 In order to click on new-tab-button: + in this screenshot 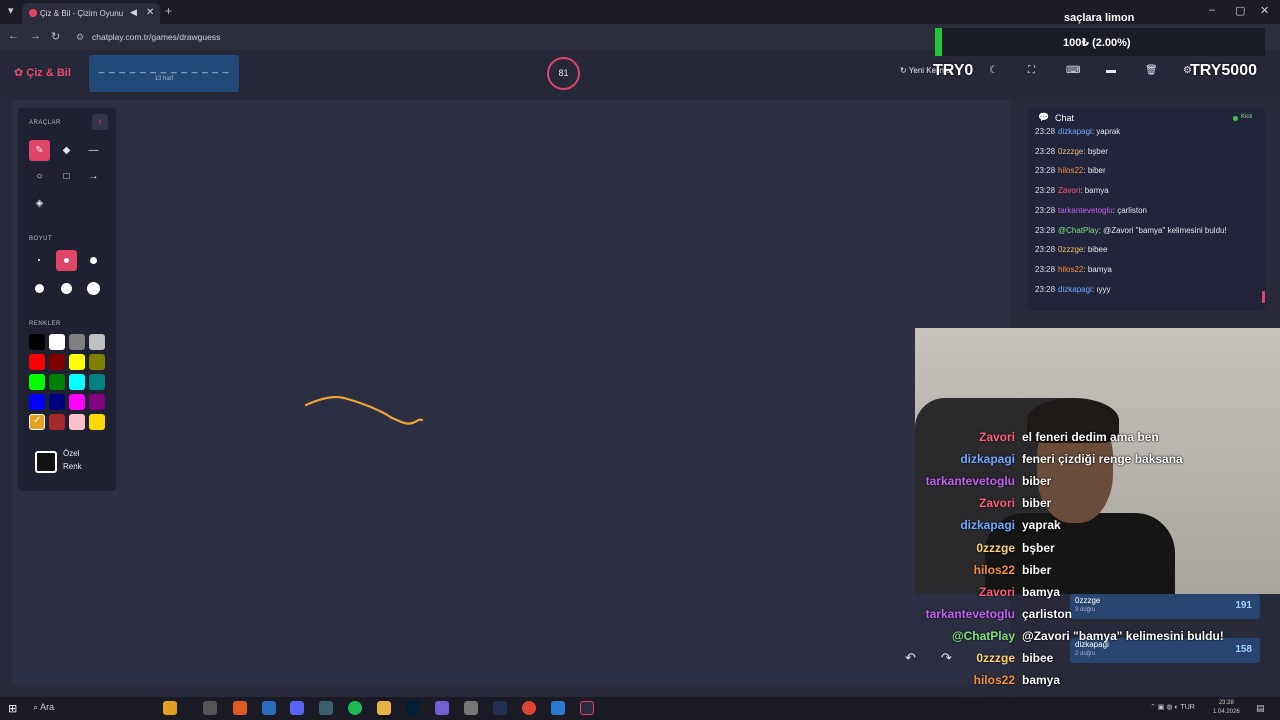, I will do `click(168, 11)`.